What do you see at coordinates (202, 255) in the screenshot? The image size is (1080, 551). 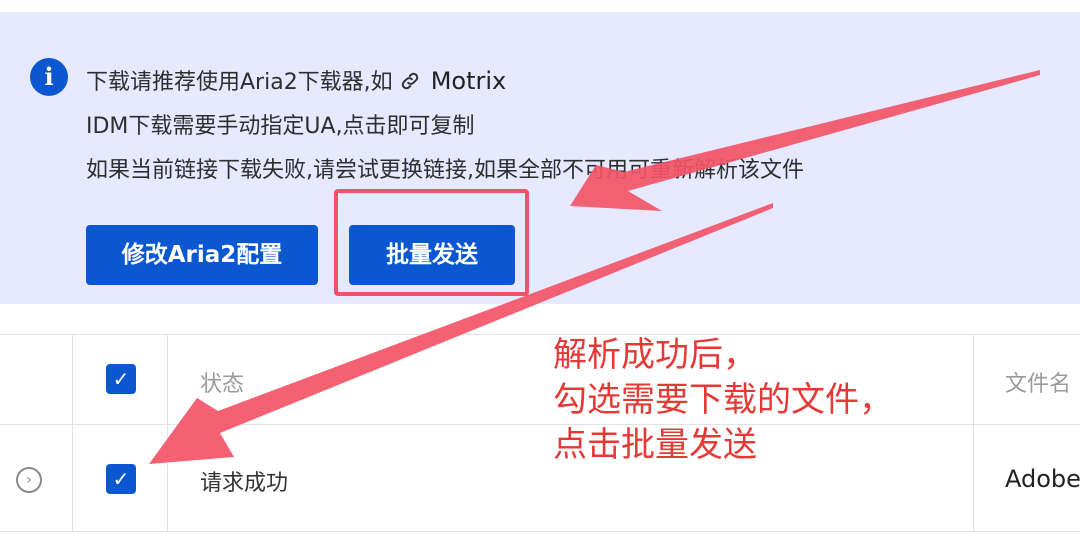 I see `edit-aria2-config-button: 修改Aria2配置` at bounding box center [202, 255].